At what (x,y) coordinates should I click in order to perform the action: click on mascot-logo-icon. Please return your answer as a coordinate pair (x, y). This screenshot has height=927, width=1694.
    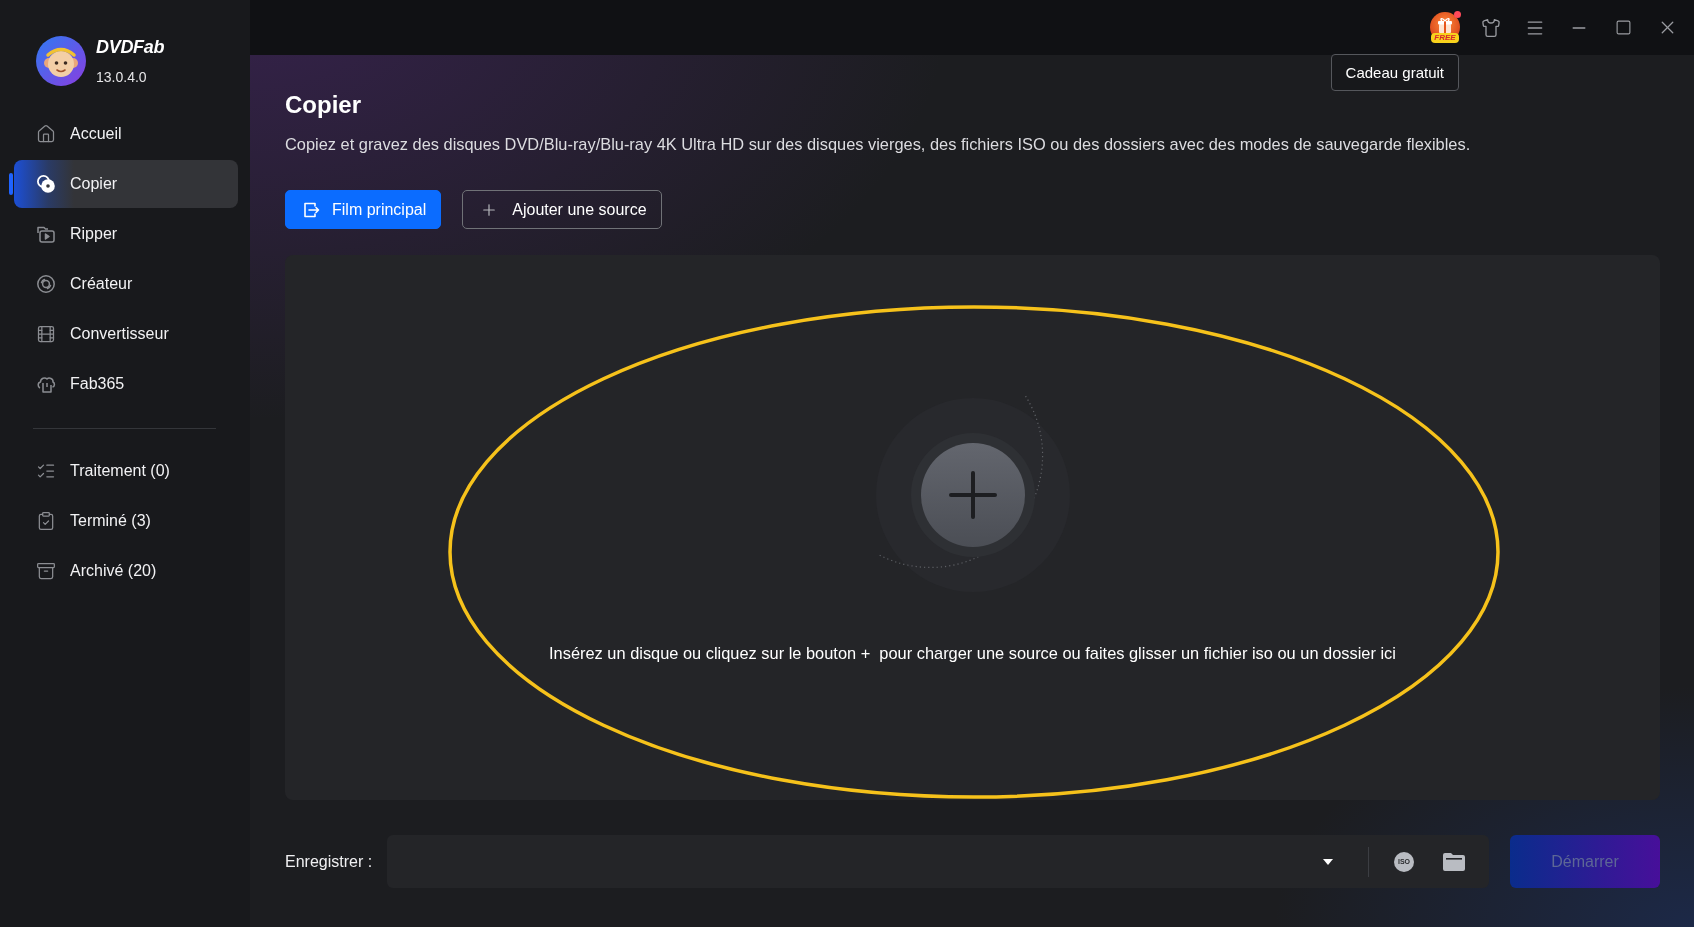
    Looking at the image, I should click on (61, 61).